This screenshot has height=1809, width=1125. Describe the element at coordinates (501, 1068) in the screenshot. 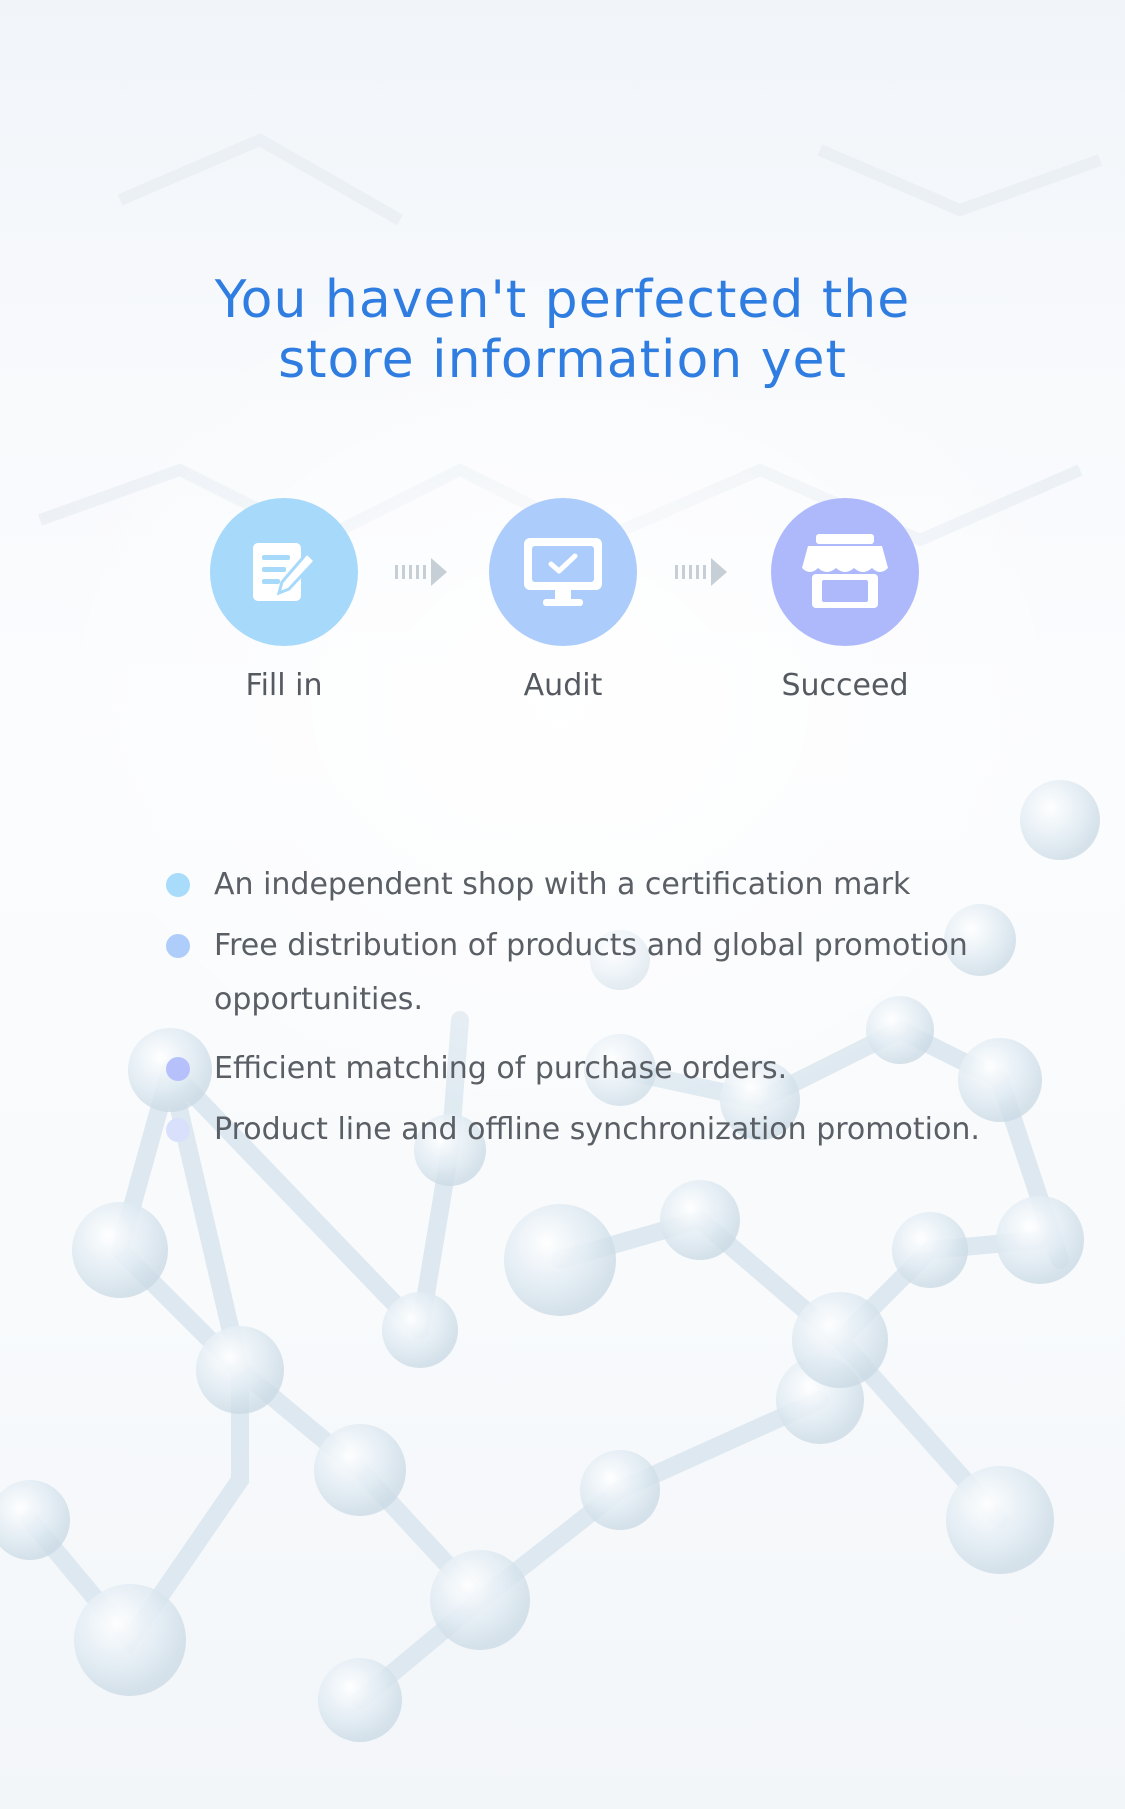

I see `benefit-text: Efficient matching of purchase orders.` at that location.